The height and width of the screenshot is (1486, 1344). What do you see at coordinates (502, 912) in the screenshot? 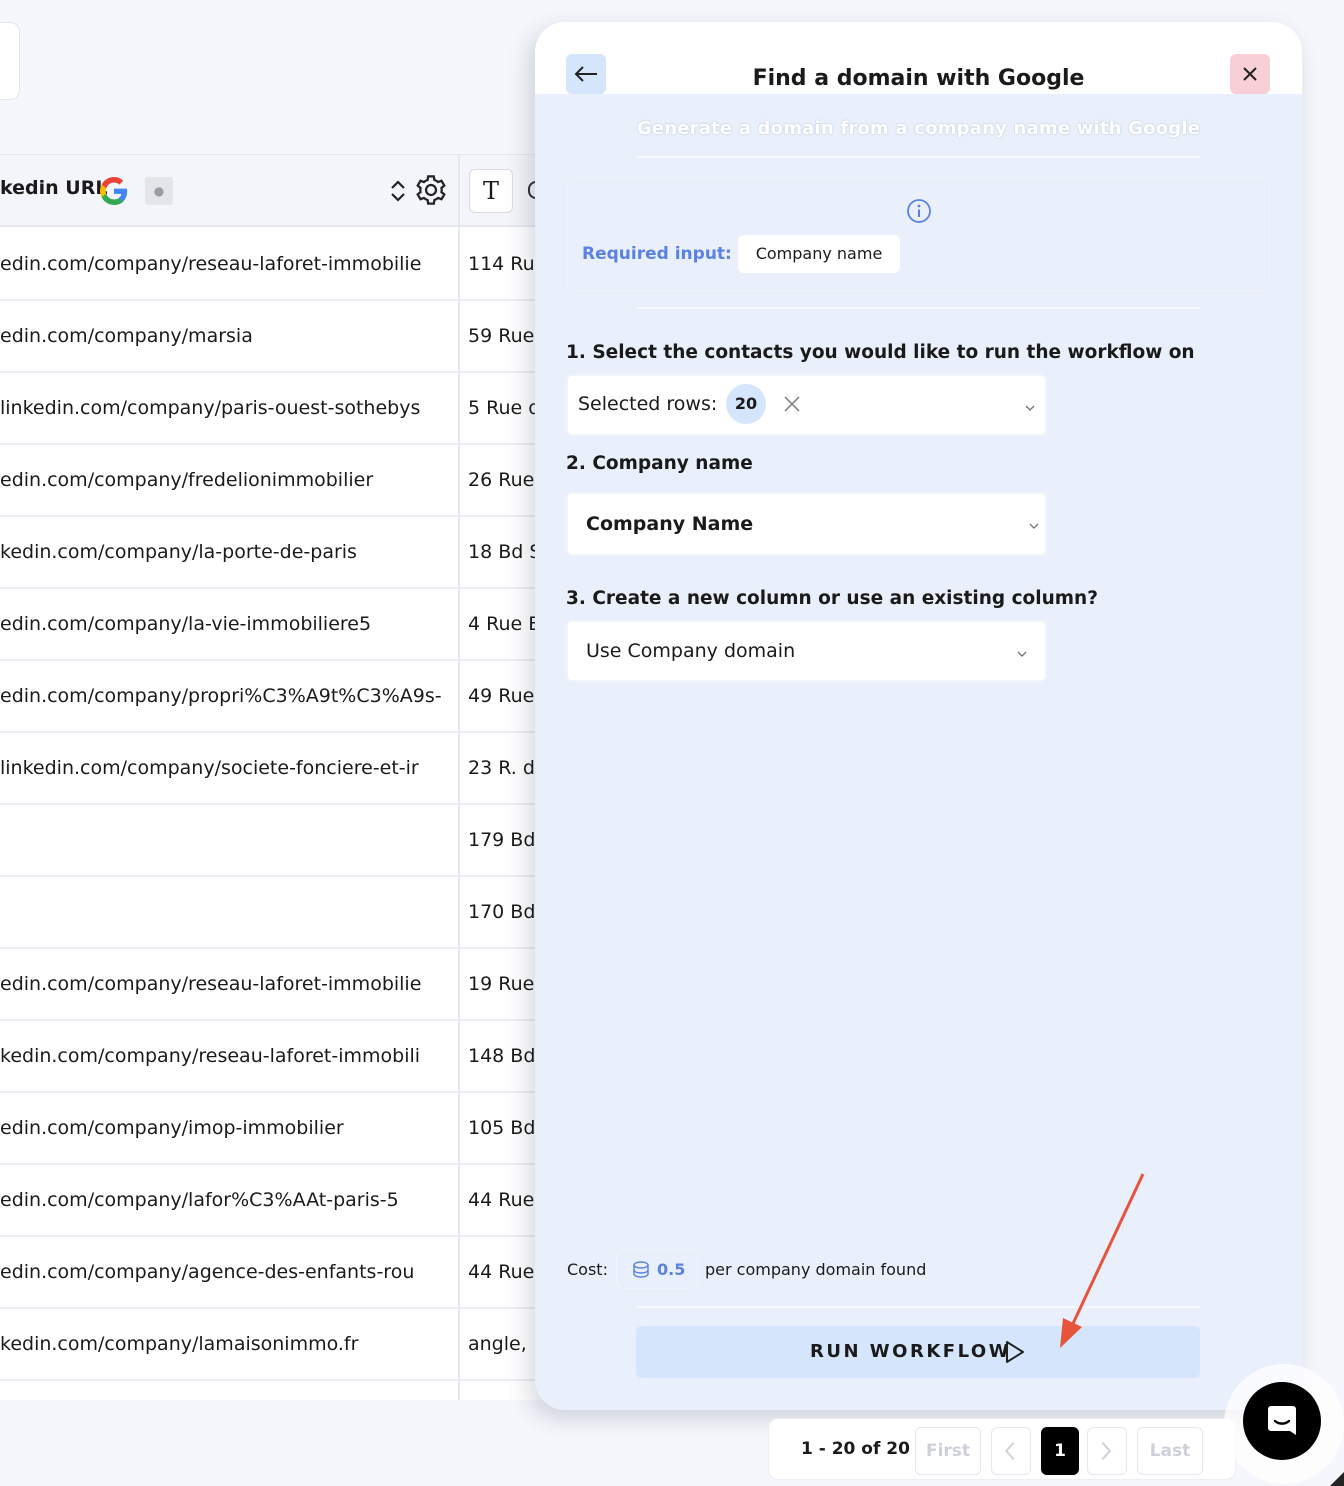
I see `address-cell: 170 Bd` at bounding box center [502, 912].